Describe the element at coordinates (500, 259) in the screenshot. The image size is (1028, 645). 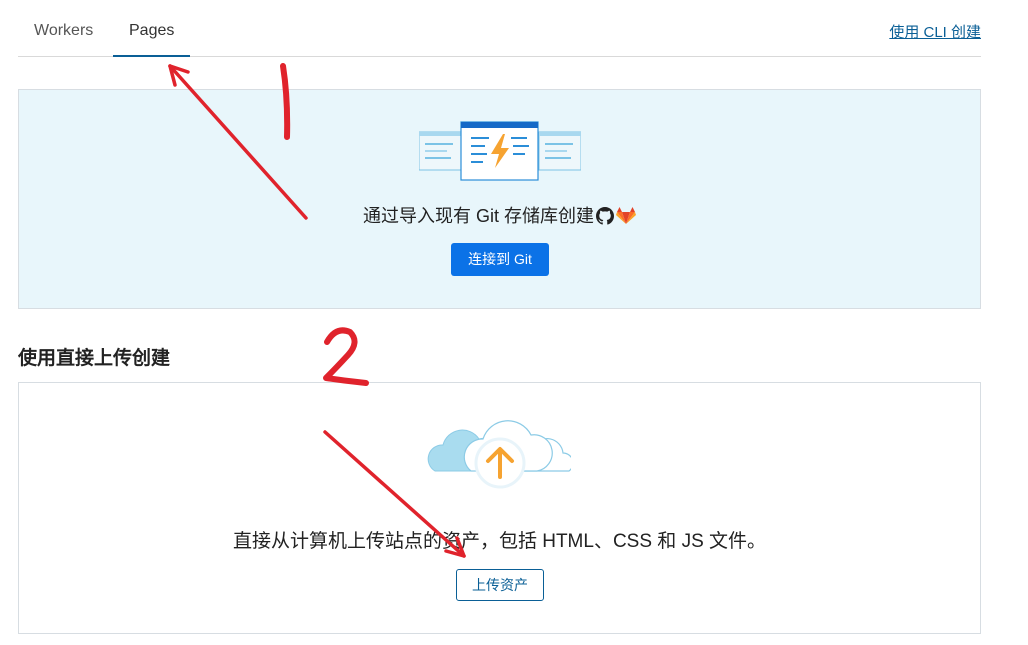
I see `connect-to-git-button: 连接到 Git` at that location.